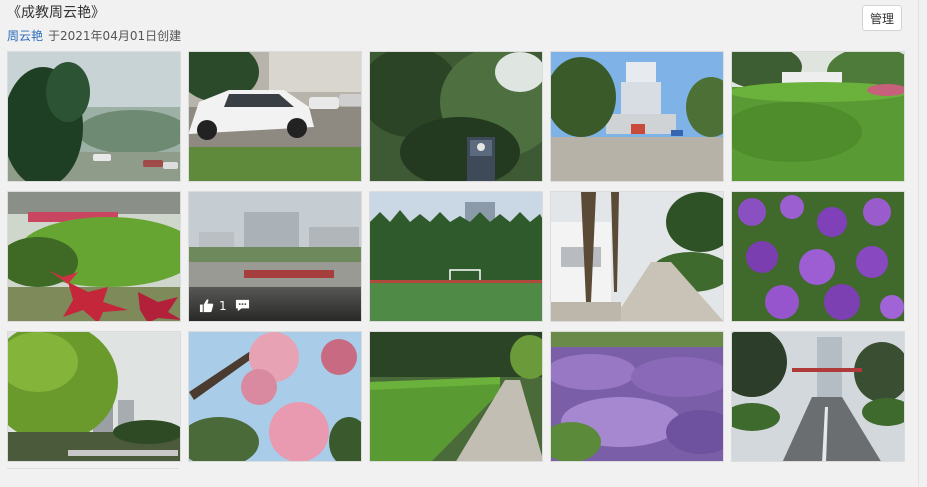  Describe the element at coordinates (115, 36) in the screenshot. I see `created-date: 于2021年04月01日创建` at that location.